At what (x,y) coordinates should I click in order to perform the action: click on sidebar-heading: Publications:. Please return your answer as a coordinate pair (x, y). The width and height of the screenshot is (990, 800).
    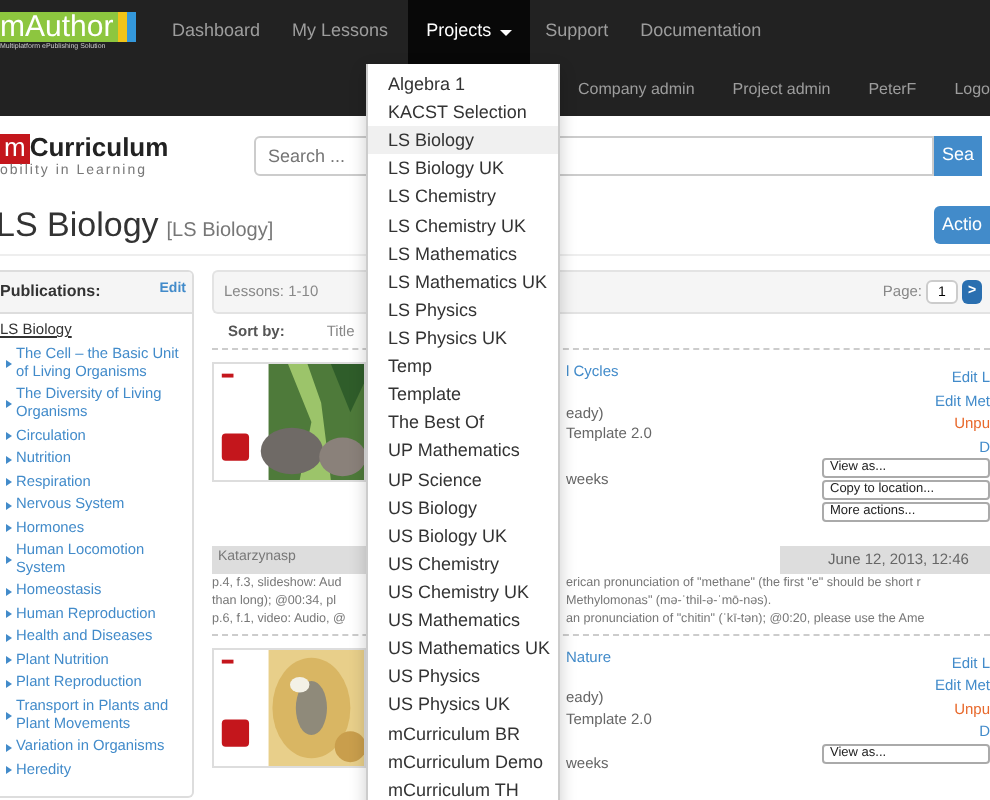
    Looking at the image, I should click on (50, 292).